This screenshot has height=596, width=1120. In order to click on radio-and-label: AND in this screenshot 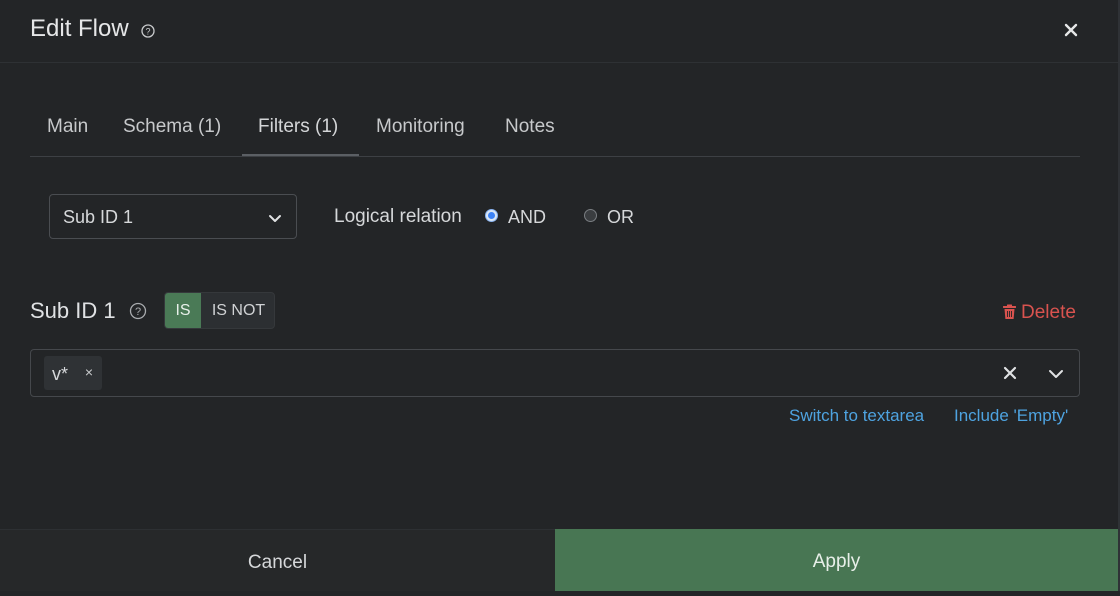, I will do `click(527, 217)`.